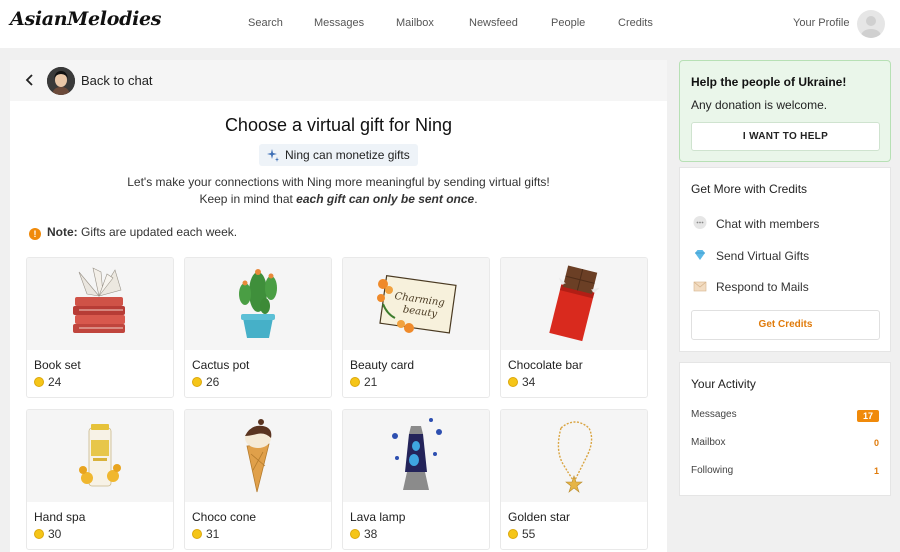 The height and width of the screenshot is (552, 900). I want to click on gift-card-golden-star: Golden star 55, so click(574, 479).